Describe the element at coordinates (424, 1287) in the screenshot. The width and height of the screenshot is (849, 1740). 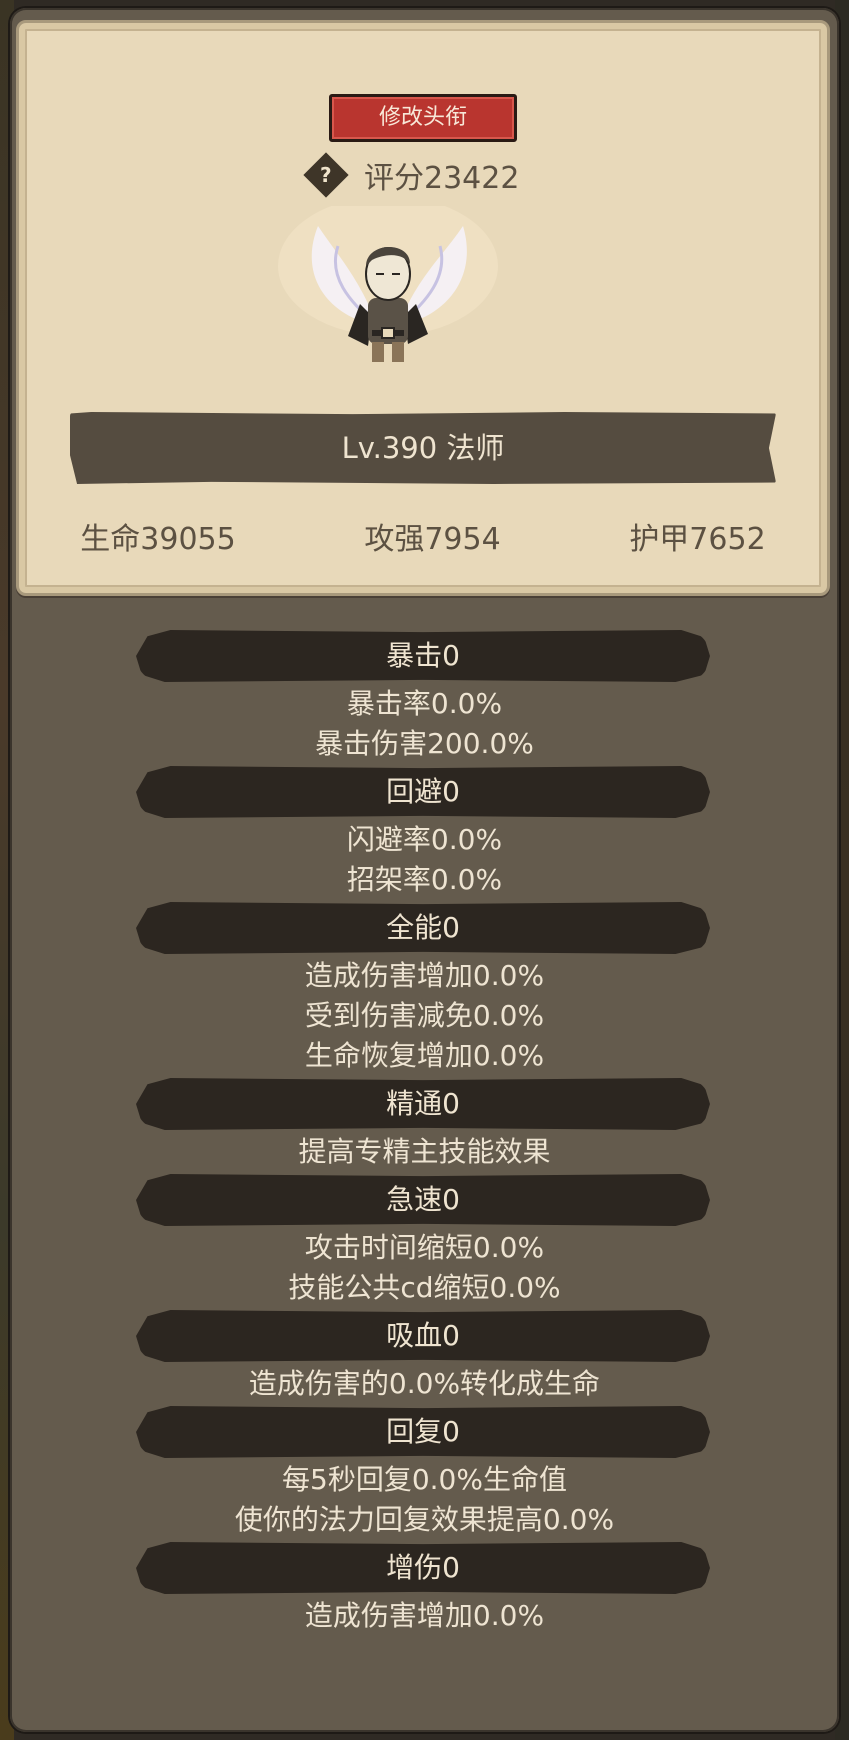
I see `gcd-reduction: 技能公共cd缩短0.0%` at that location.